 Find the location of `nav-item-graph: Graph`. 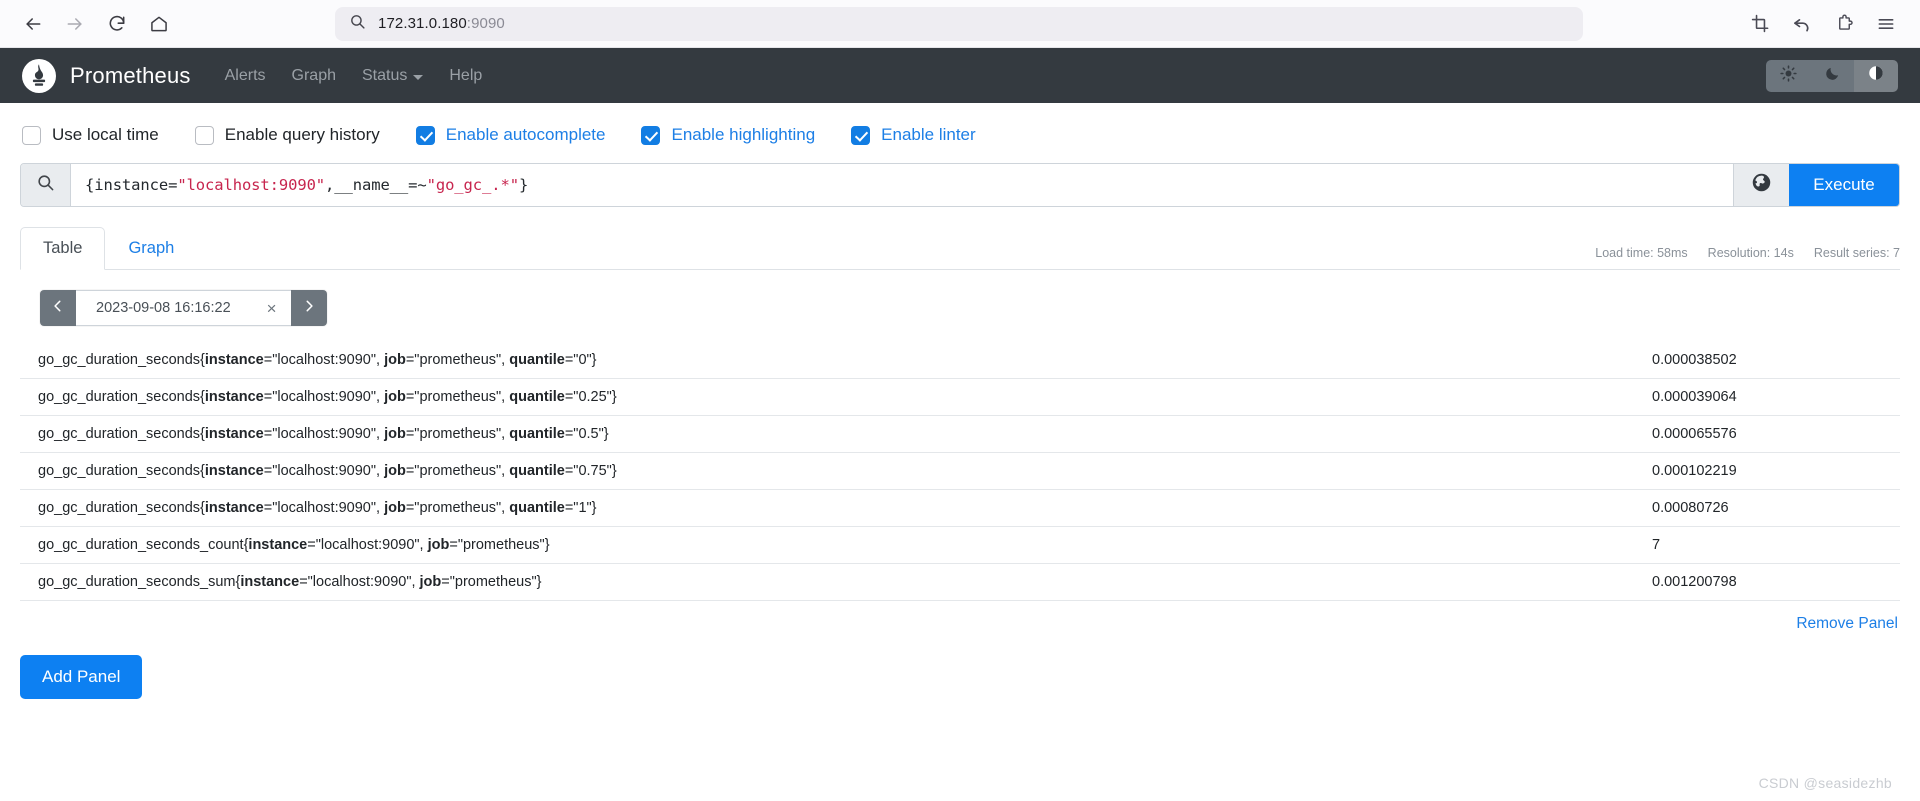

nav-item-graph: Graph is located at coordinates (314, 76).